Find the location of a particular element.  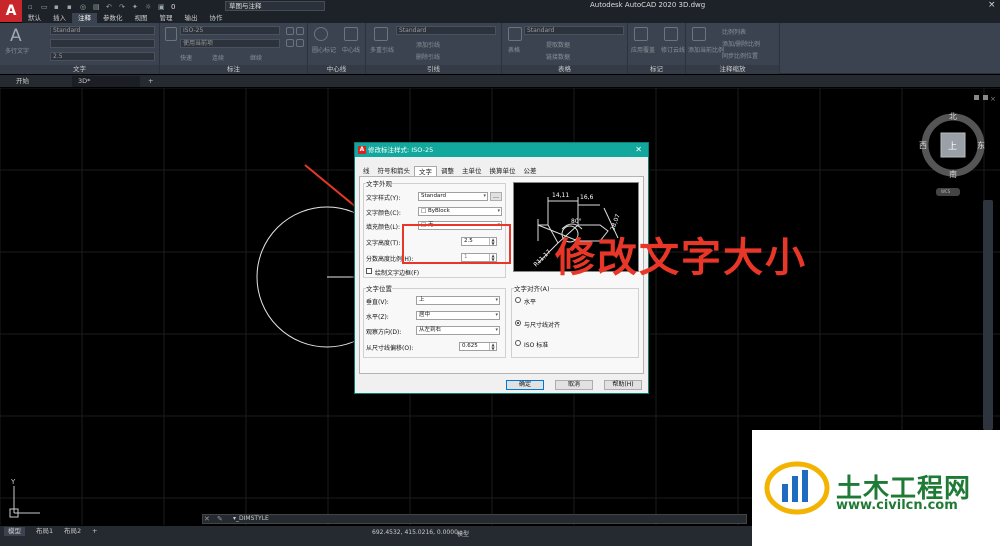

offset-input: 0.625 ▲ ▼ is located at coordinates (478, 346).